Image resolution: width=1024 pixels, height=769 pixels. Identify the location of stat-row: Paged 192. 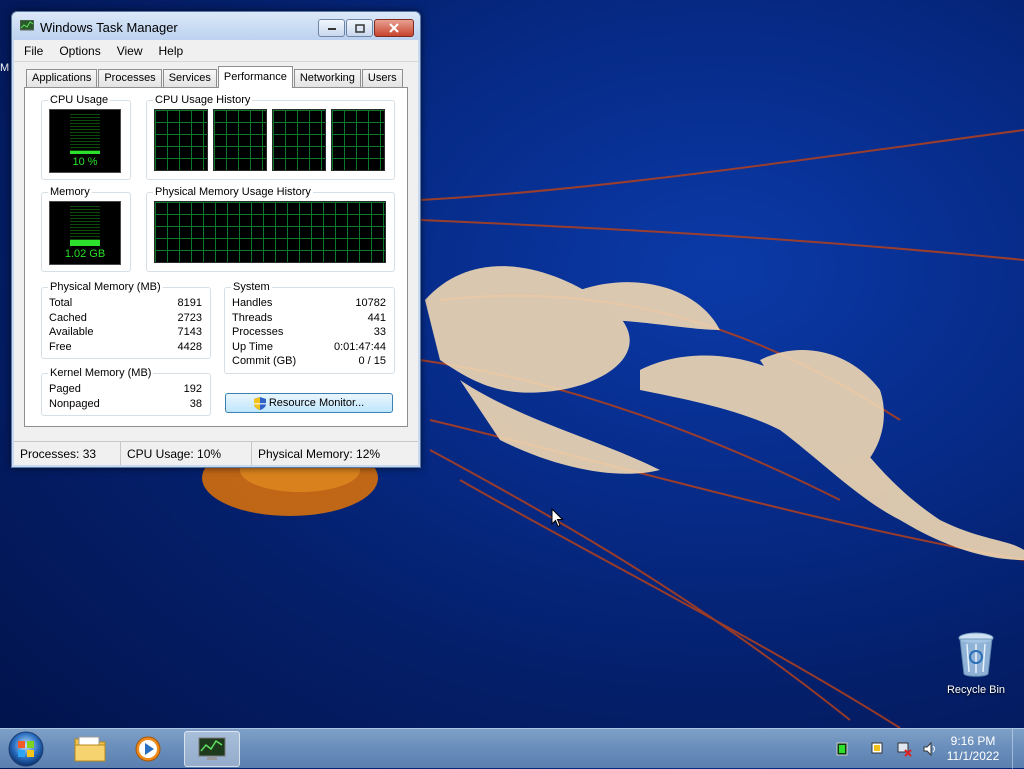
(125, 390).